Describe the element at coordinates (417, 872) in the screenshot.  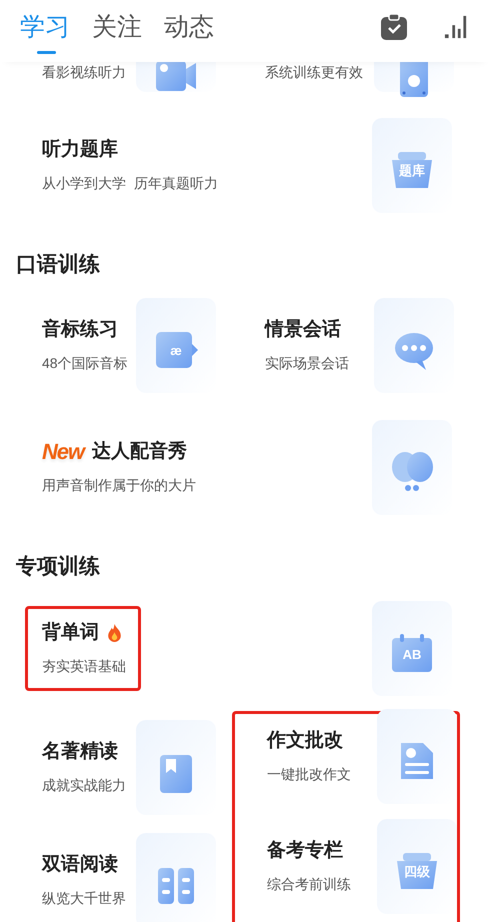
I see `icon-label: 四级` at that location.